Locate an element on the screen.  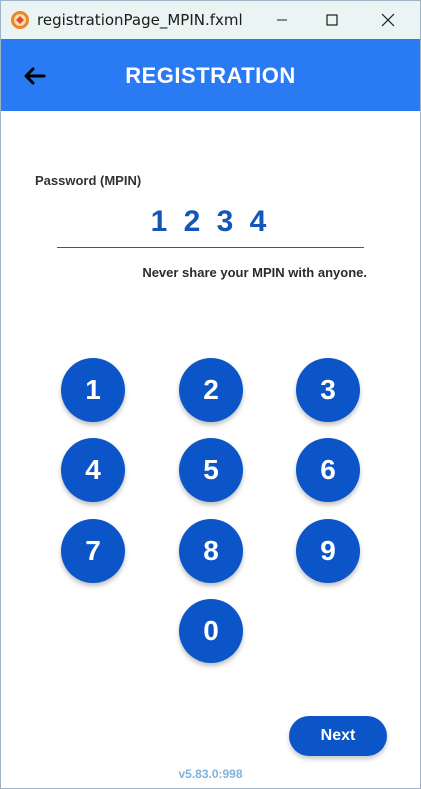
keypad-key-3: 3 is located at coordinates (328, 390).